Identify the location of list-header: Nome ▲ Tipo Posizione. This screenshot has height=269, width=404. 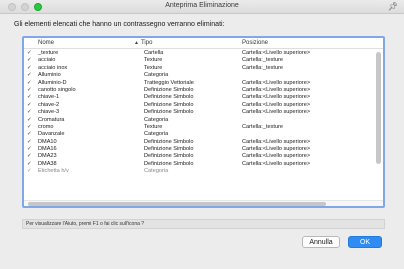
(203, 43).